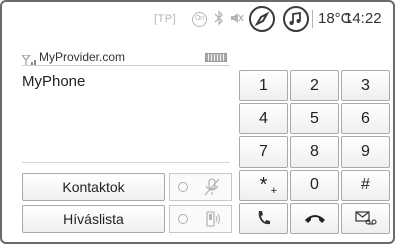  I want to click on key-star: * +, so click(263, 185).